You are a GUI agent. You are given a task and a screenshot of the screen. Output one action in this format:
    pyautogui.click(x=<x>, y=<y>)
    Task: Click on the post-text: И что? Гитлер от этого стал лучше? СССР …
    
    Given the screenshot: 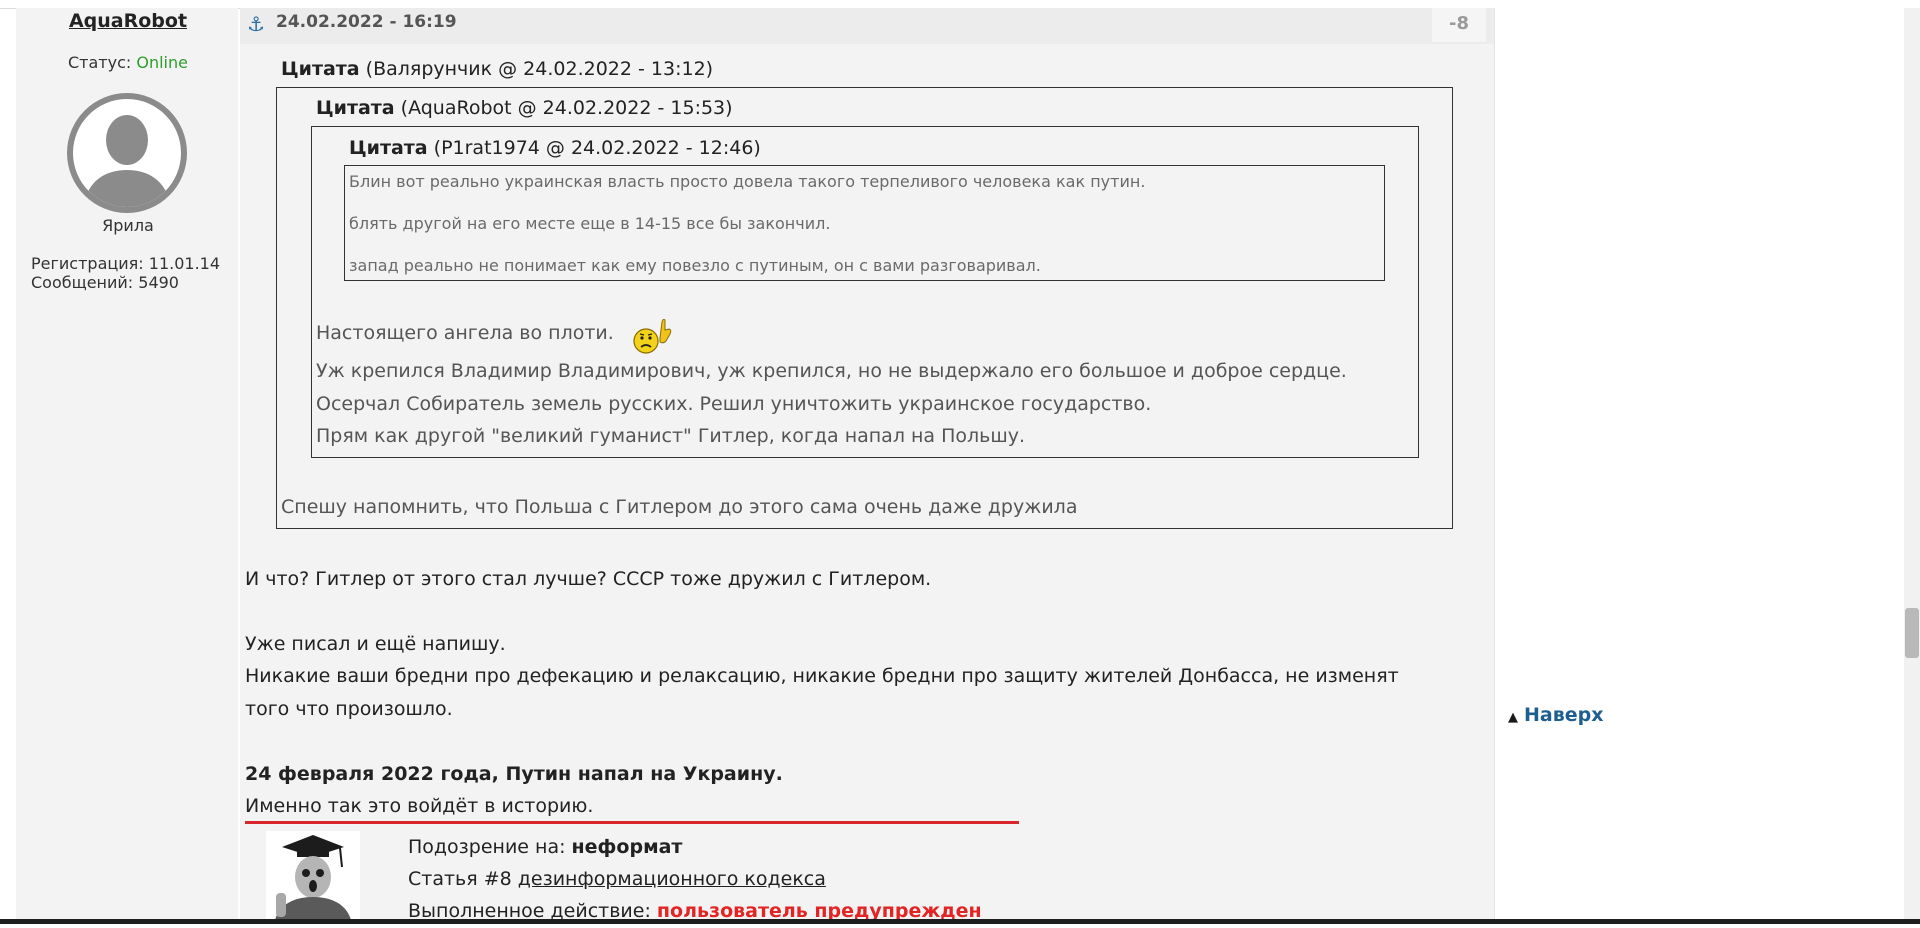 What is the action you would take?
    pyautogui.click(x=588, y=579)
    